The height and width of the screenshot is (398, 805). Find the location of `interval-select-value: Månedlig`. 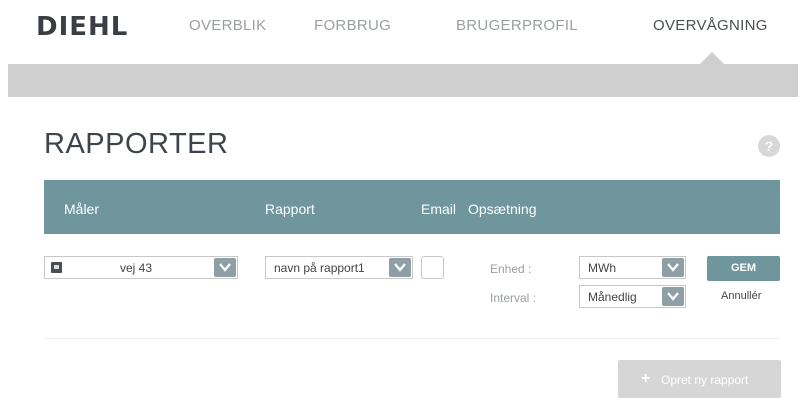

interval-select-value: Månedlig is located at coordinates (612, 297).